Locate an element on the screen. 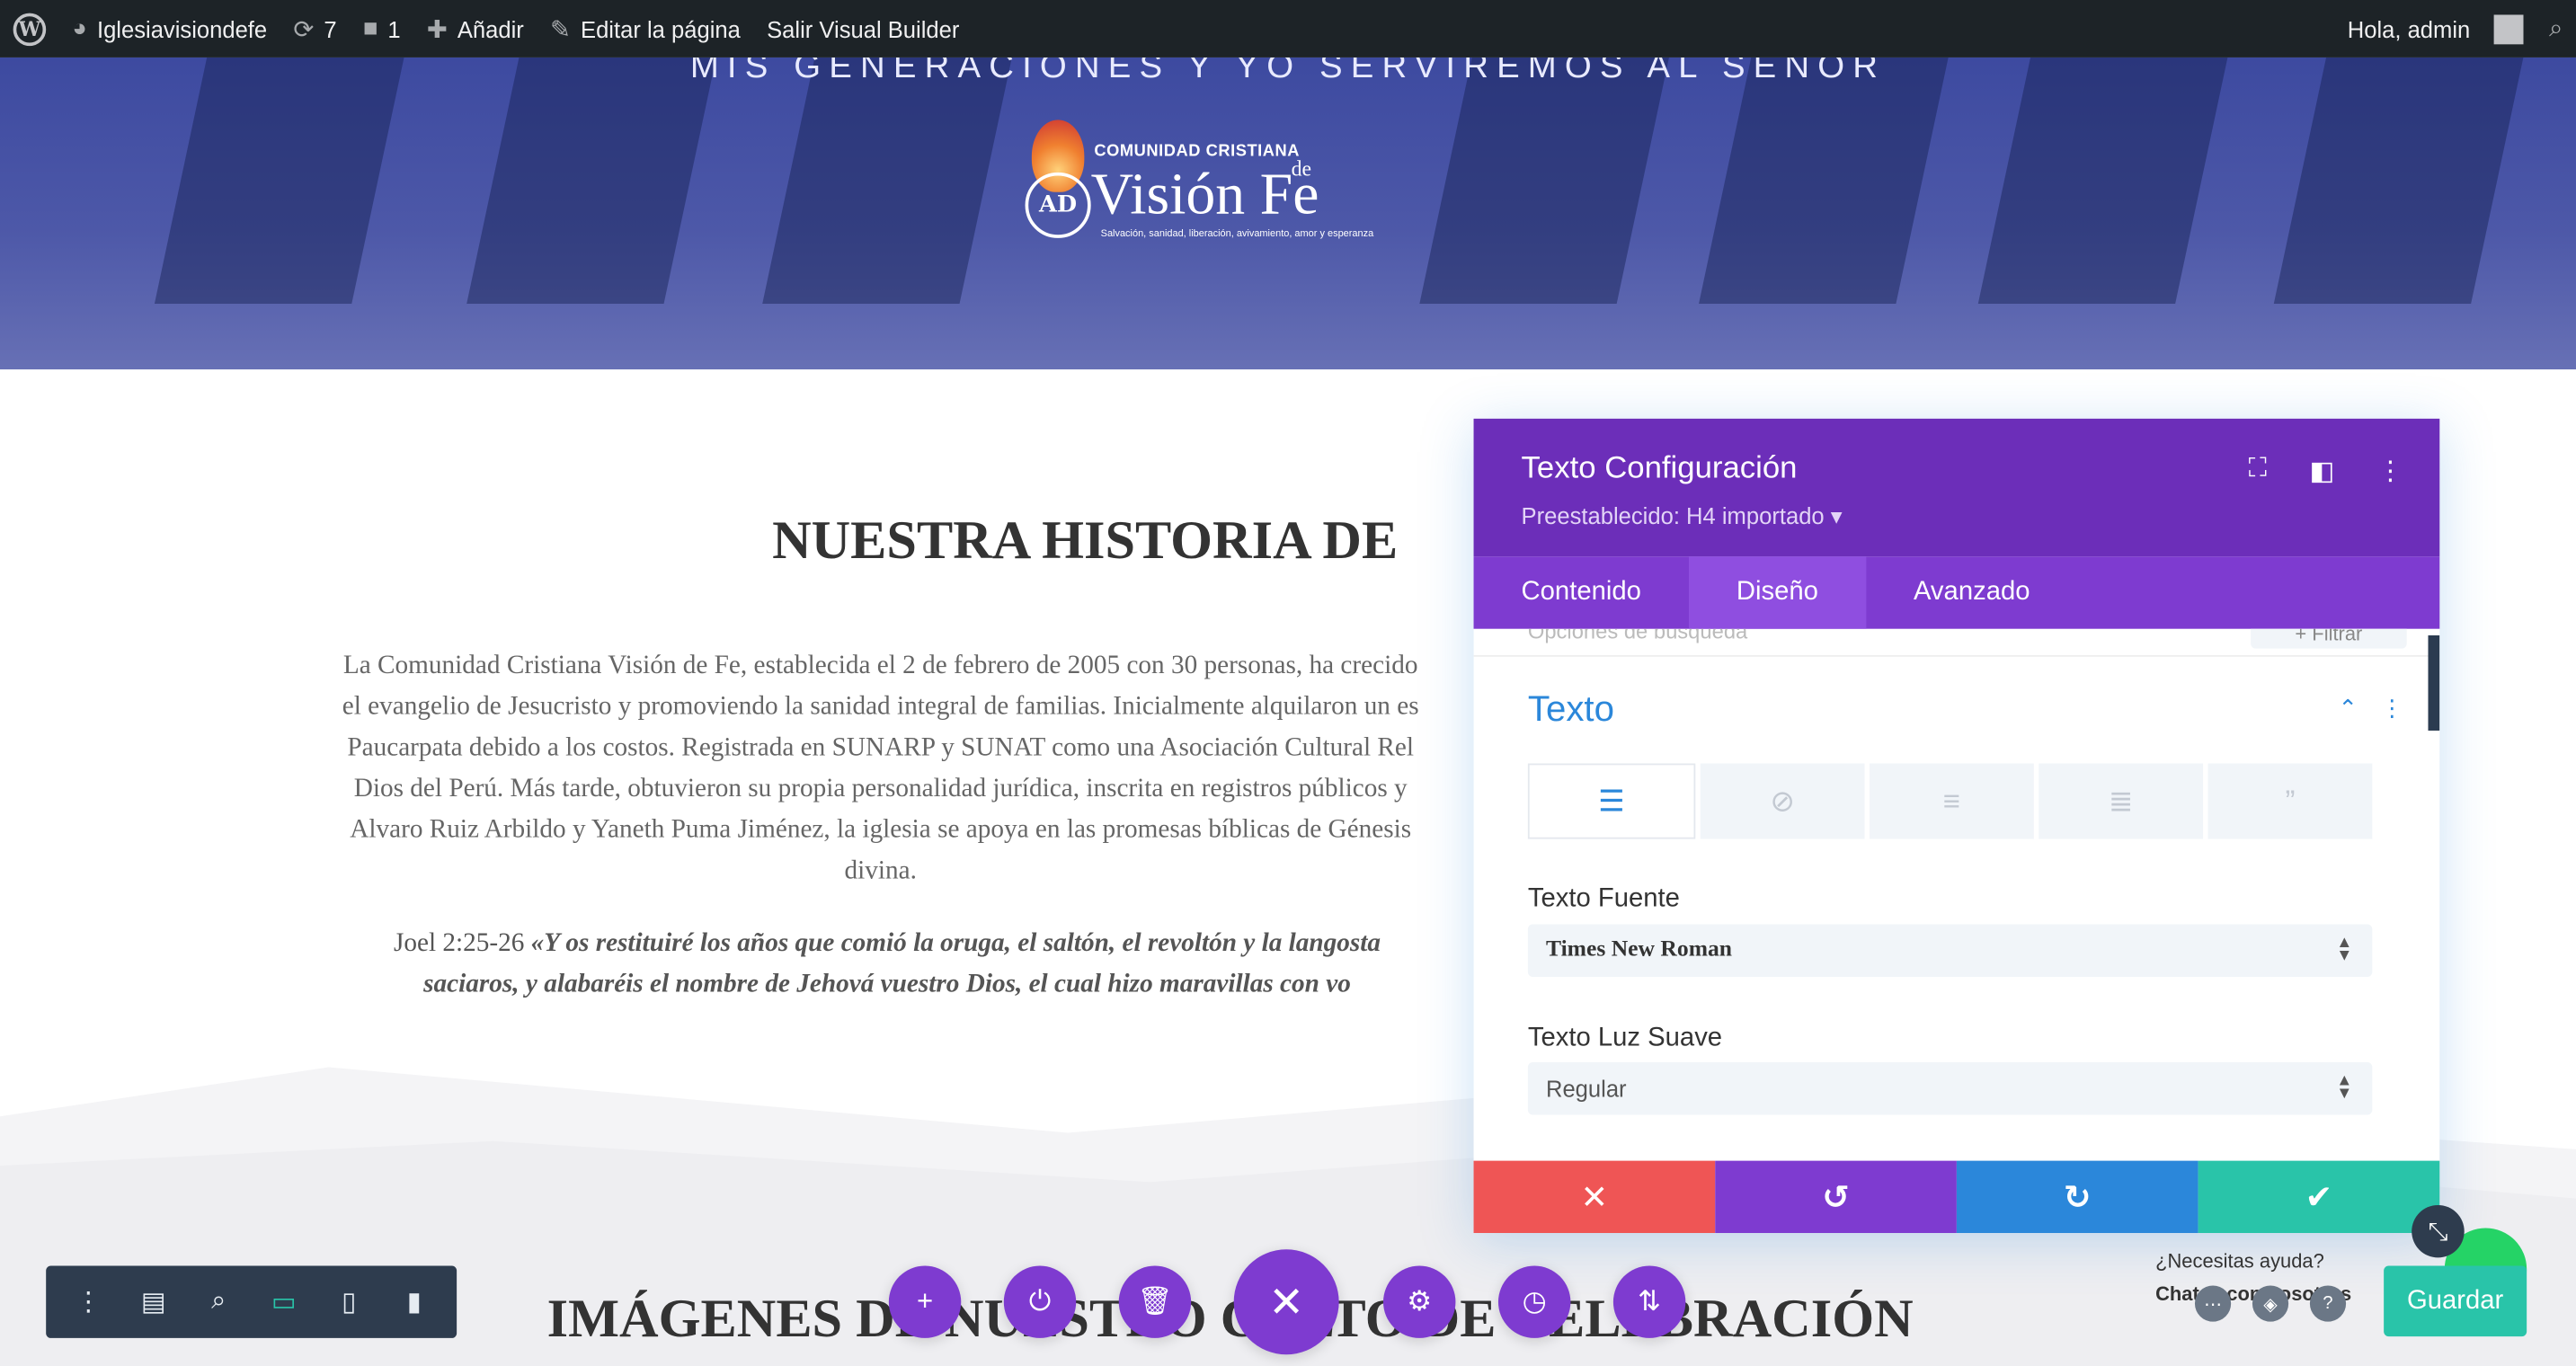 This screenshot has height=1366, width=2576. edit-page-link: ✎ Editar la página is located at coordinates (645, 29).